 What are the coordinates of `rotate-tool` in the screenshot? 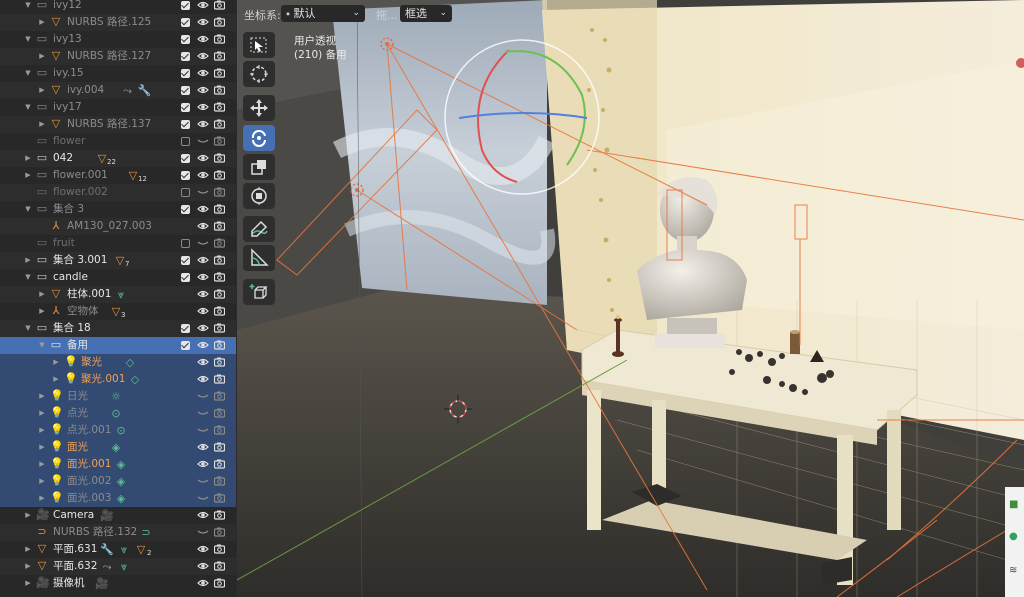 It's located at (259, 138).